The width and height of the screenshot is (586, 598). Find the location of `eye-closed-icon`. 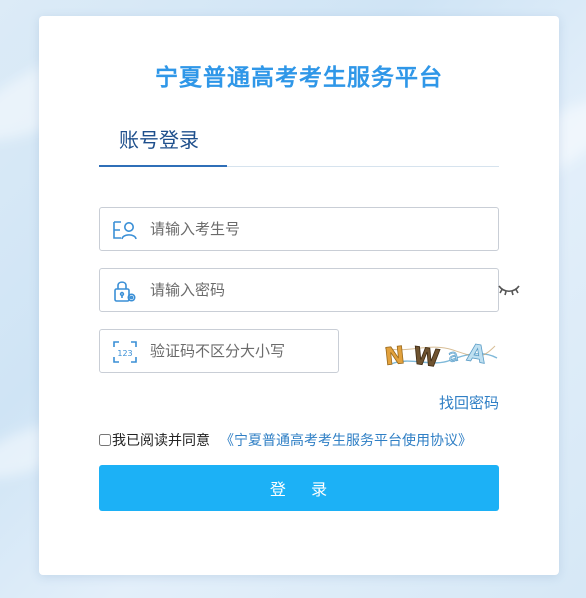

eye-closed-icon is located at coordinates (509, 289).